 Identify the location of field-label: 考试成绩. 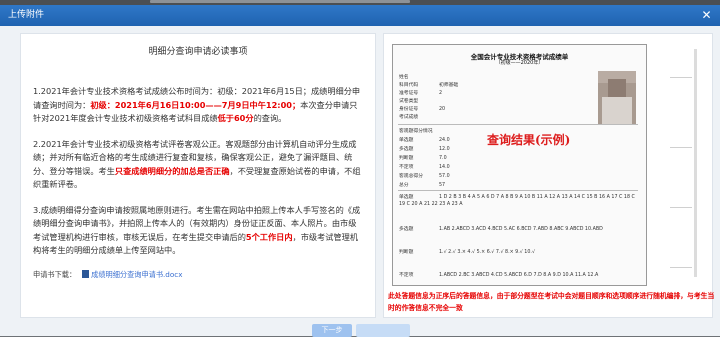
(409, 117).